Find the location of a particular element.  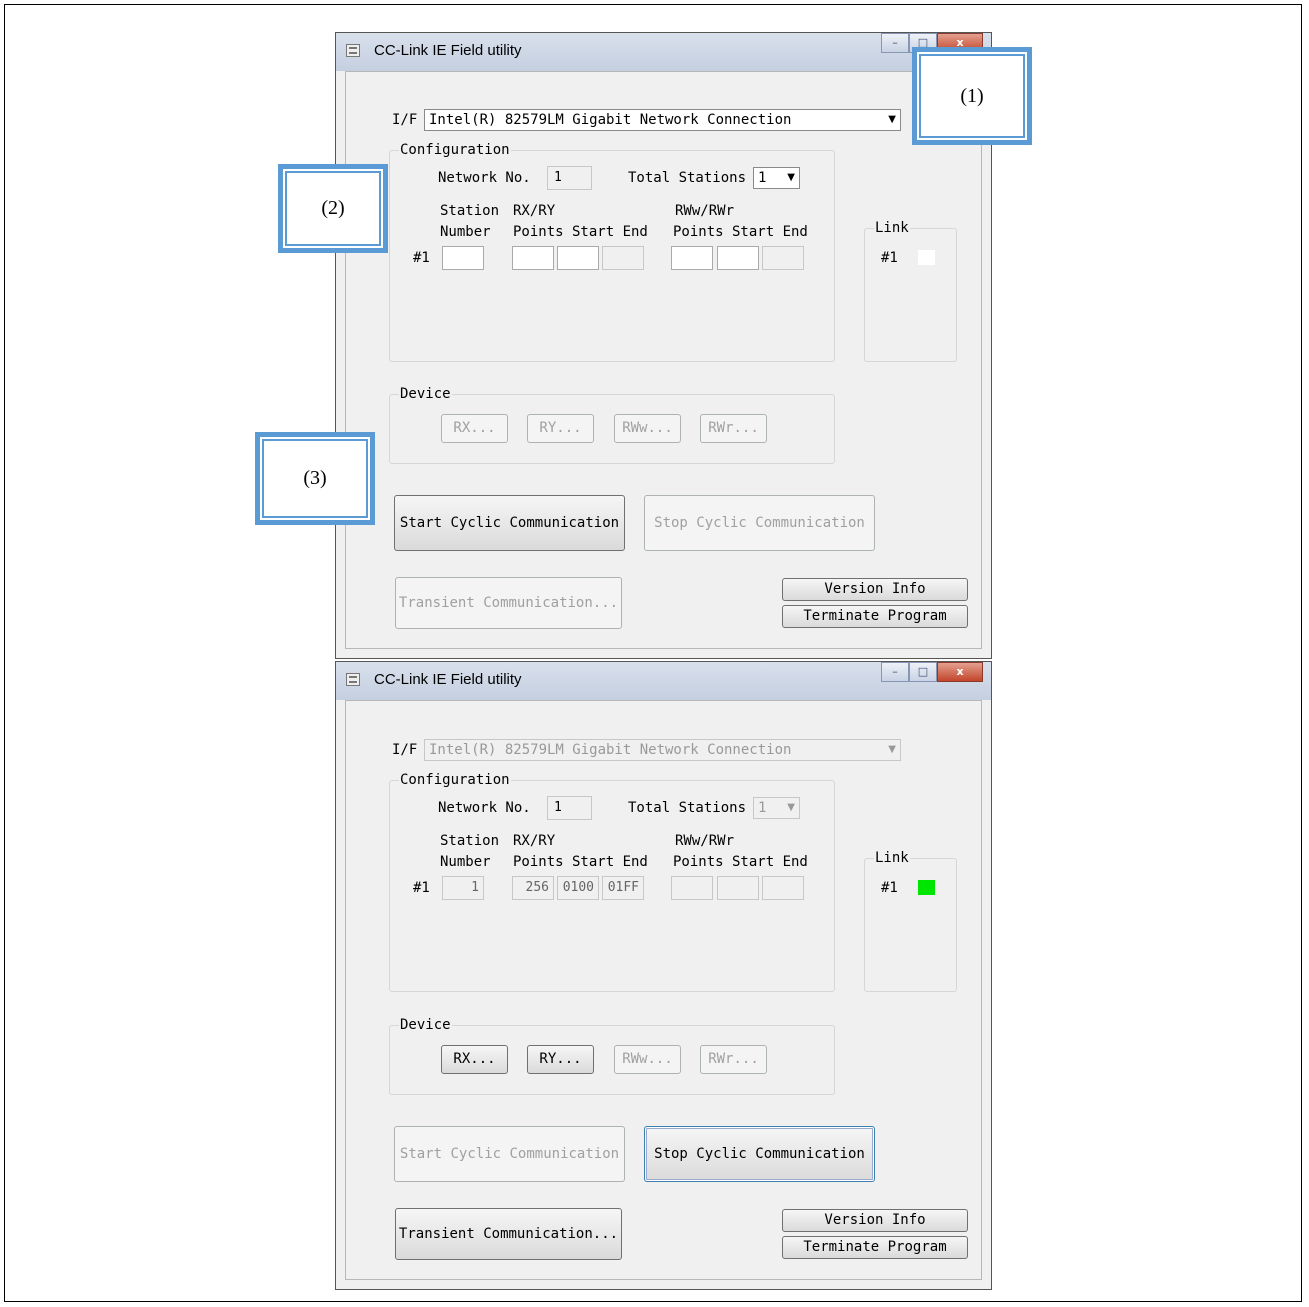

rxry-points-input is located at coordinates (533, 258).